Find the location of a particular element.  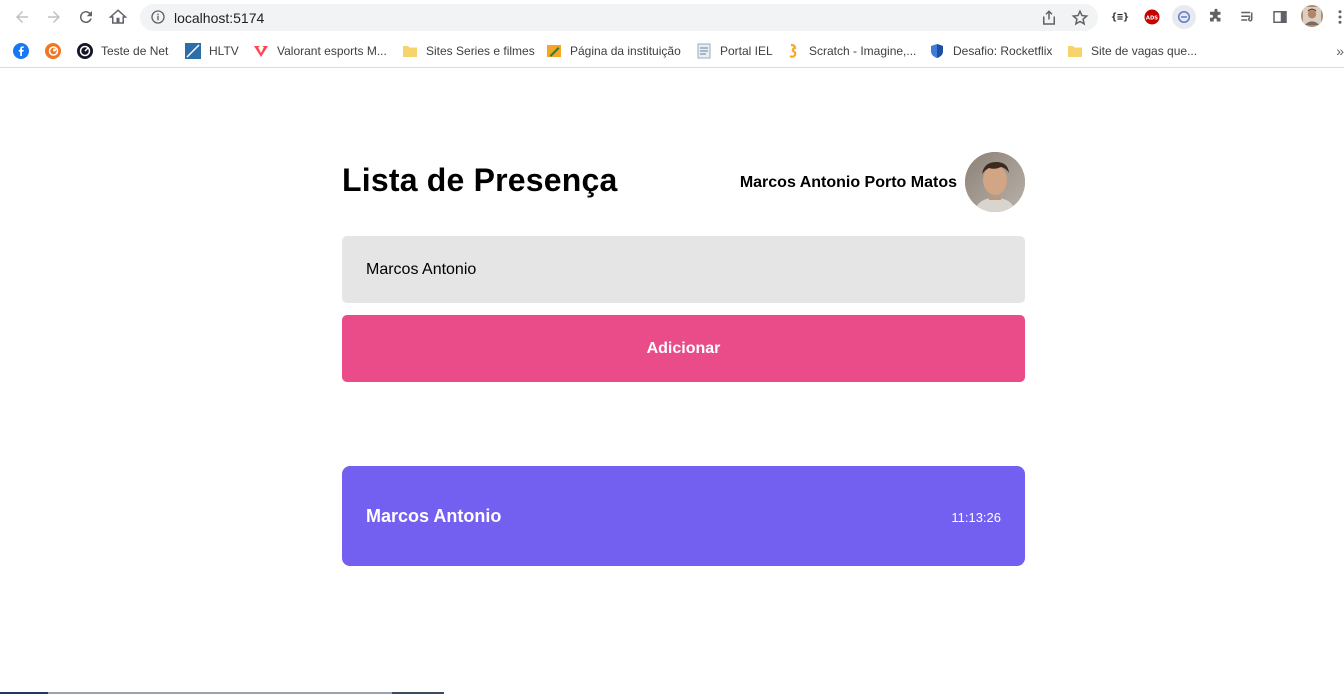

user-name: Marcos Antonio Porto Matos is located at coordinates (848, 182).